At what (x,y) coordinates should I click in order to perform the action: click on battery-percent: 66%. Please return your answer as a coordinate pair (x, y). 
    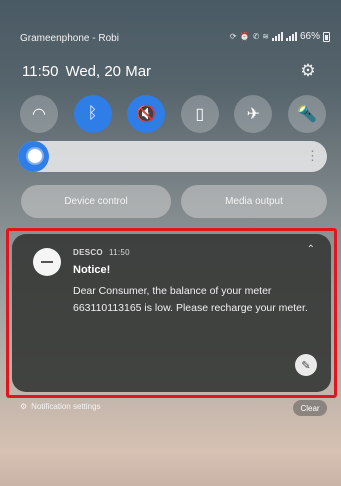
    Looking at the image, I should click on (309, 36).